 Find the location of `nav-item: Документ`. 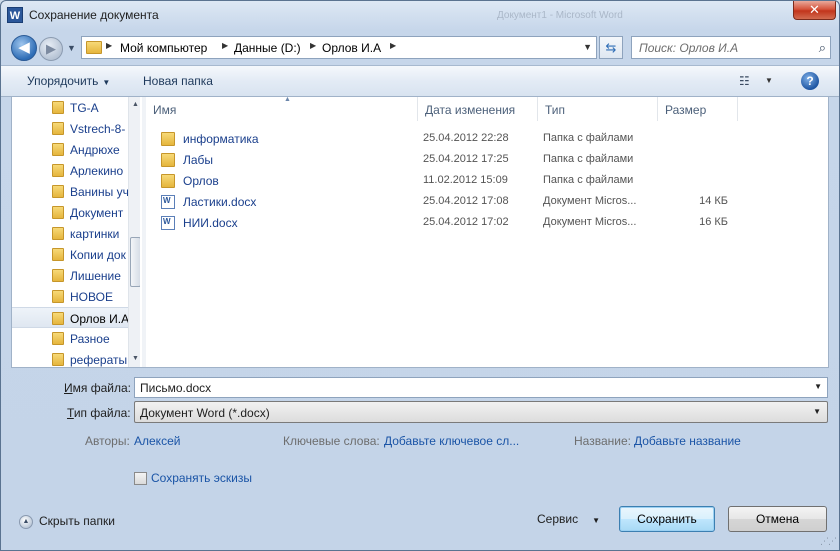

nav-item: Документ is located at coordinates (71, 212).